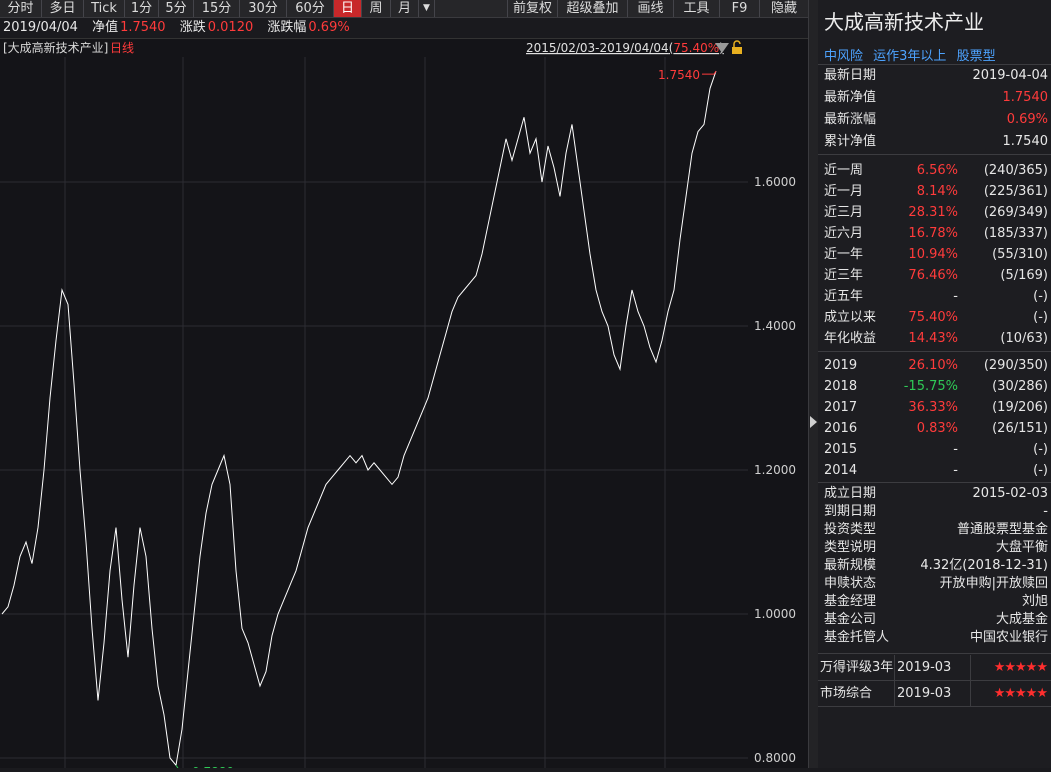 Image resolution: width=1051 pixels, height=772 pixels. Describe the element at coordinates (936, 98) in the screenshot. I see `summary-row: 最新净值 1.7540` at that location.